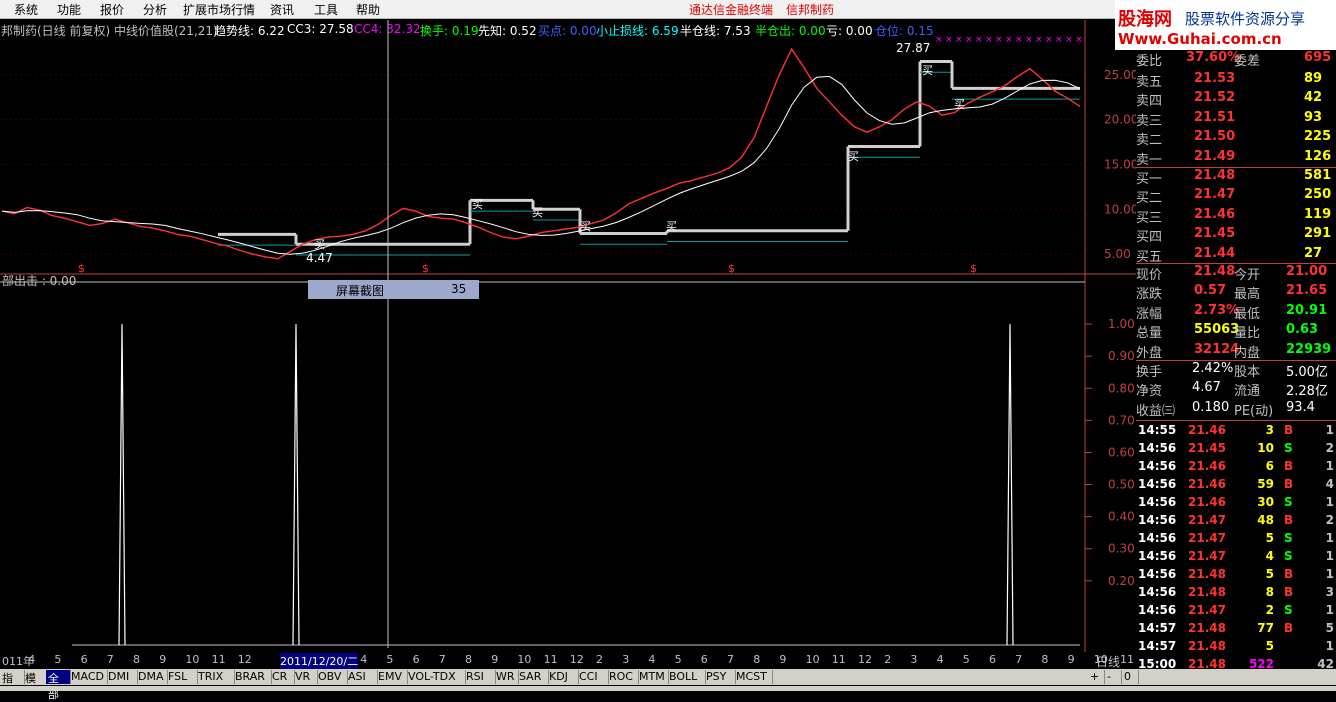  I want to click on tick-price: 21.45, so click(1207, 448).